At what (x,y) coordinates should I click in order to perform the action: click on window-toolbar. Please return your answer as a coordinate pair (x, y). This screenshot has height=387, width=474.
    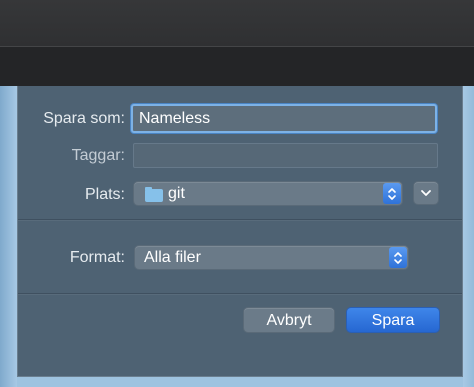
    Looking at the image, I should click on (237, 66).